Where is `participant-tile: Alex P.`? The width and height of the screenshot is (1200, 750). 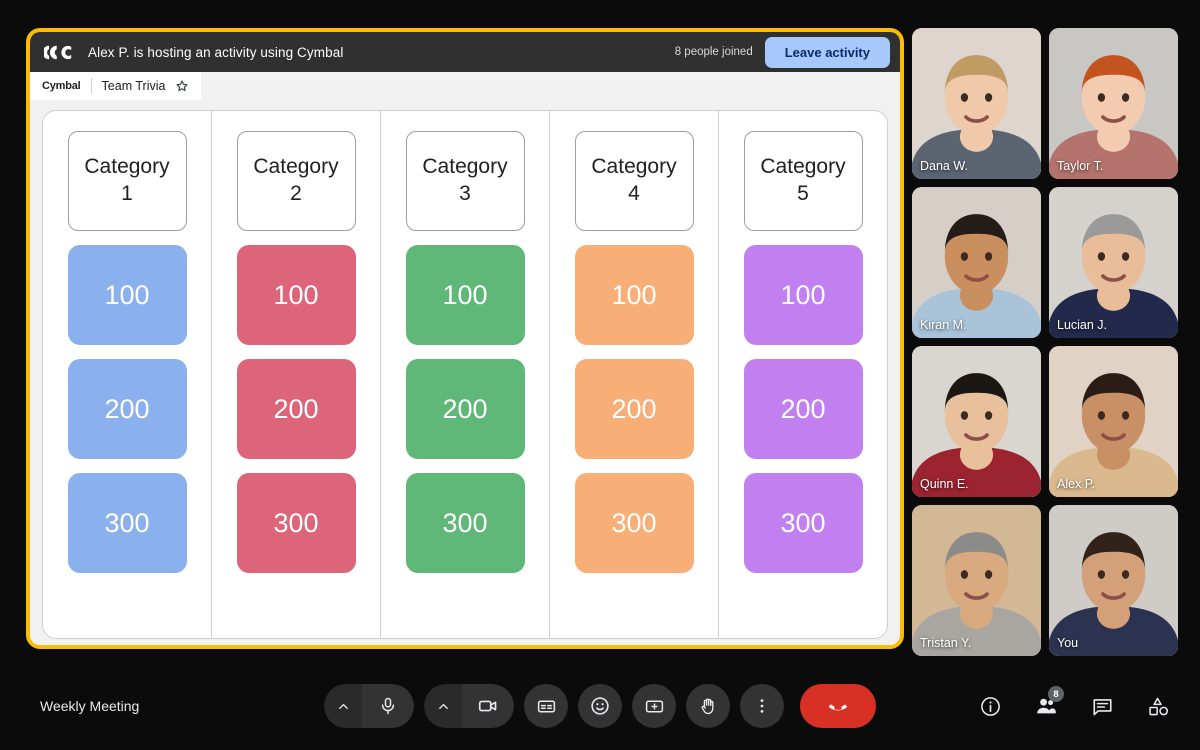
participant-tile: Alex P. is located at coordinates (1113, 421).